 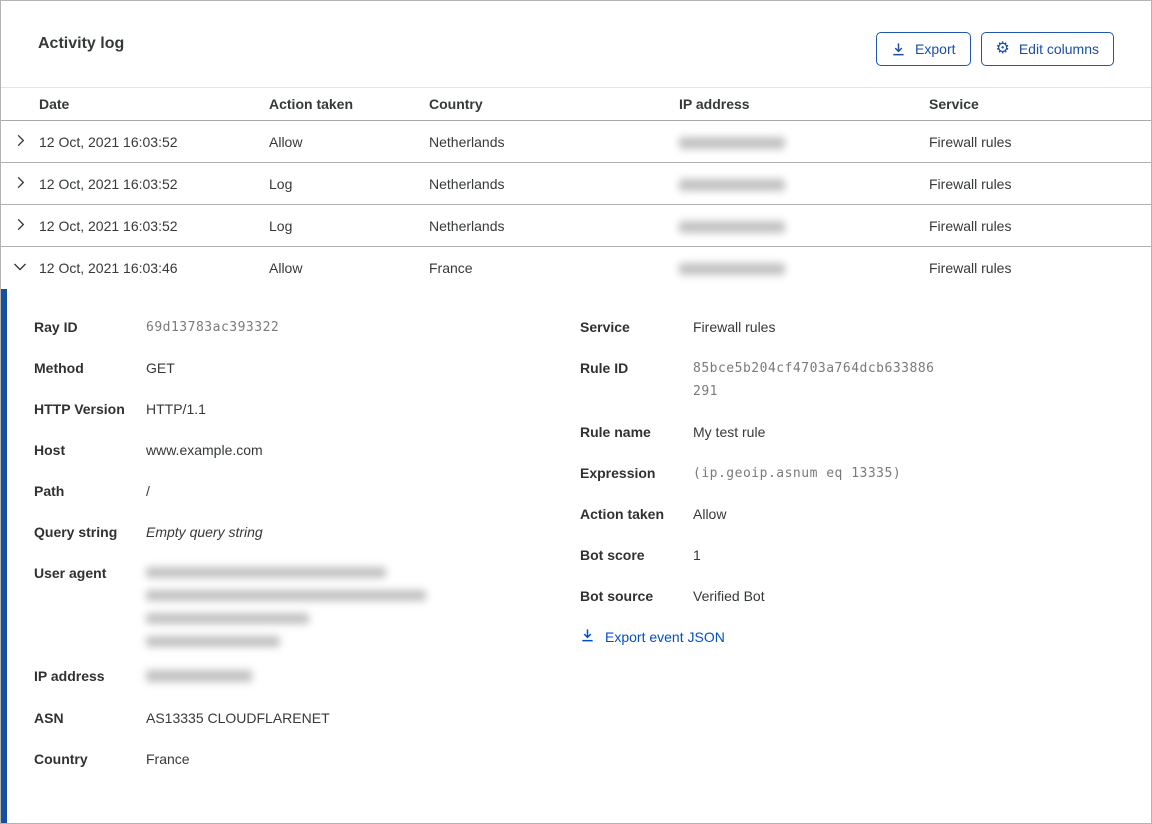 I want to click on detail-label: Country, so click(x=61, y=759).